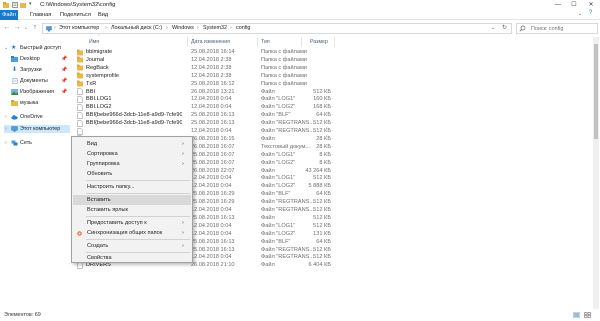  What do you see at coordinates (100, 174) in the screenshot?
I see `menu-item-label: Обновить` at bounding box center [100, 174].